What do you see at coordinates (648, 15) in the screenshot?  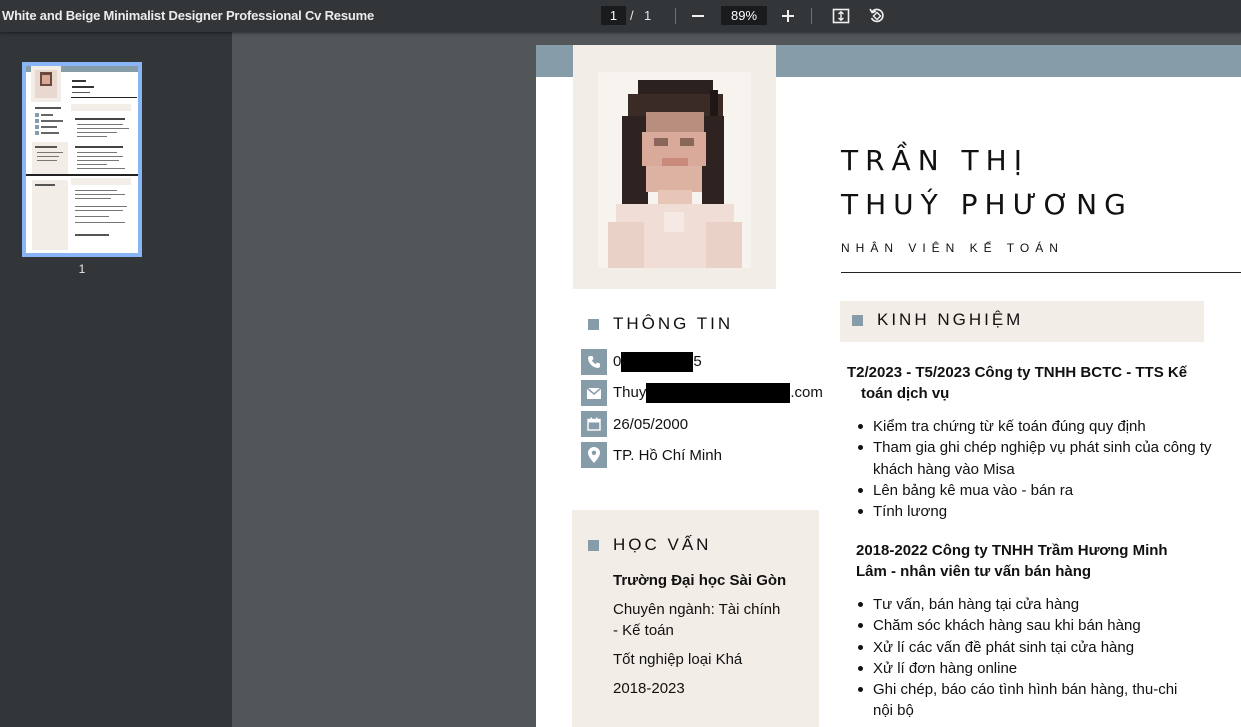 I see `total-pages: 1` at bounding box center [648, 15].